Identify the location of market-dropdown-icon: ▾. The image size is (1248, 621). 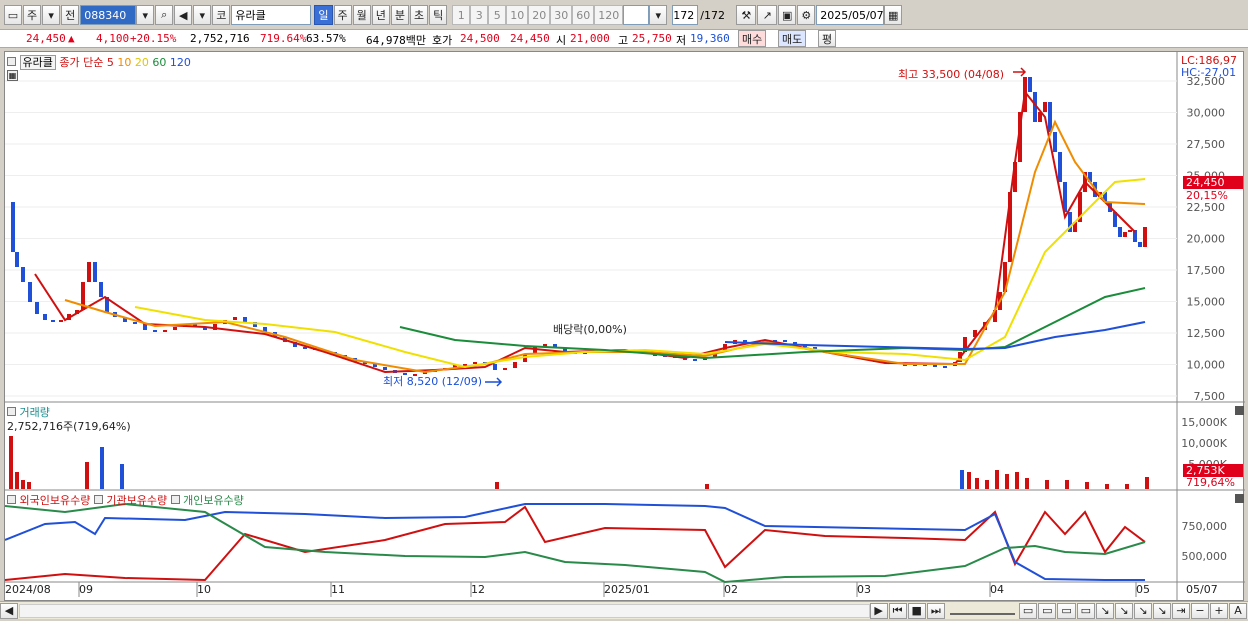
(51, 15).